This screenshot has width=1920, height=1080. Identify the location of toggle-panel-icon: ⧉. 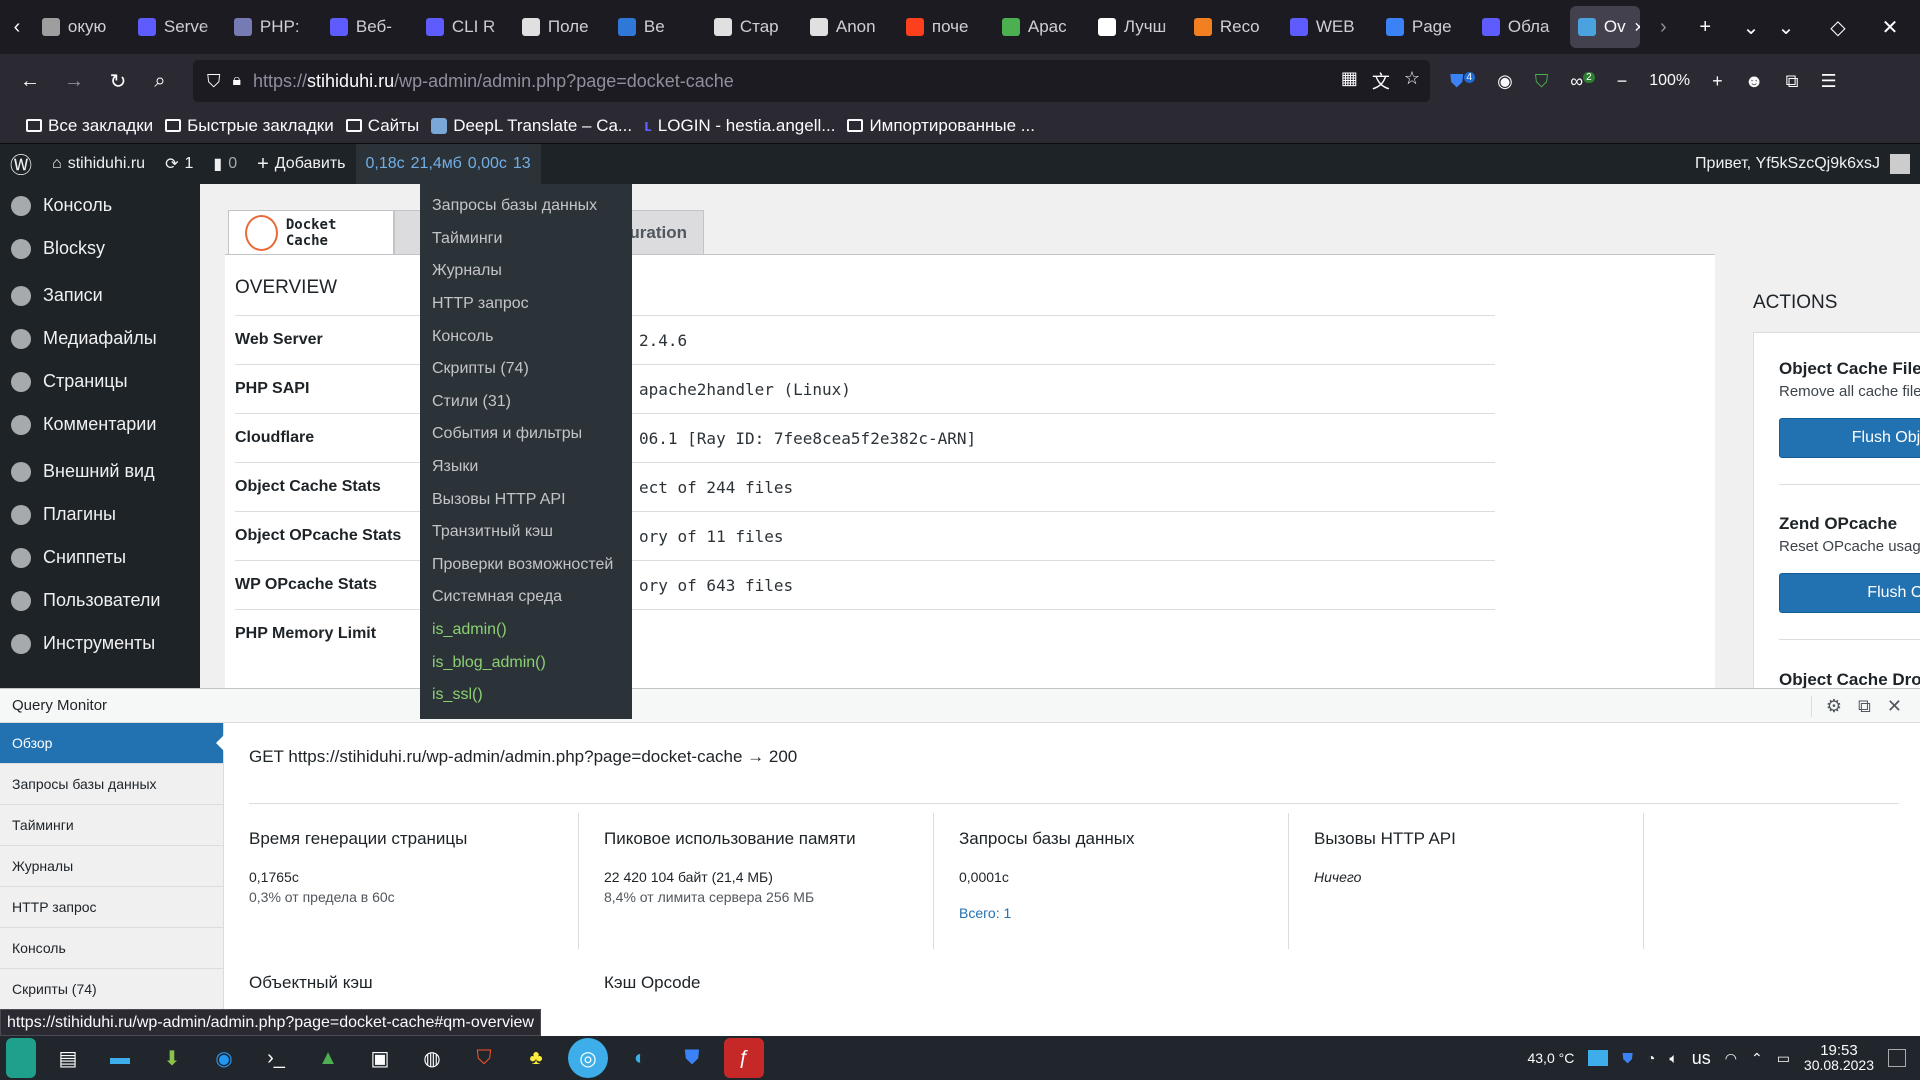
(1864, 706).